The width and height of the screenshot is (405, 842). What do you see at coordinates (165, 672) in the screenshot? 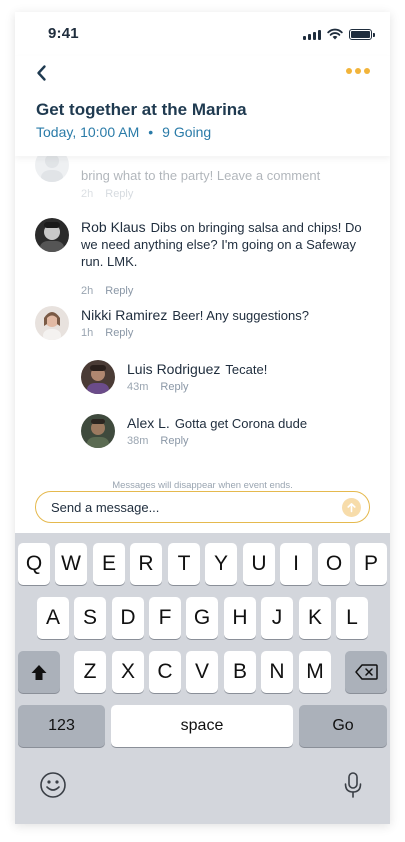
I see `key-c: C` at bounding box center [165, 672].